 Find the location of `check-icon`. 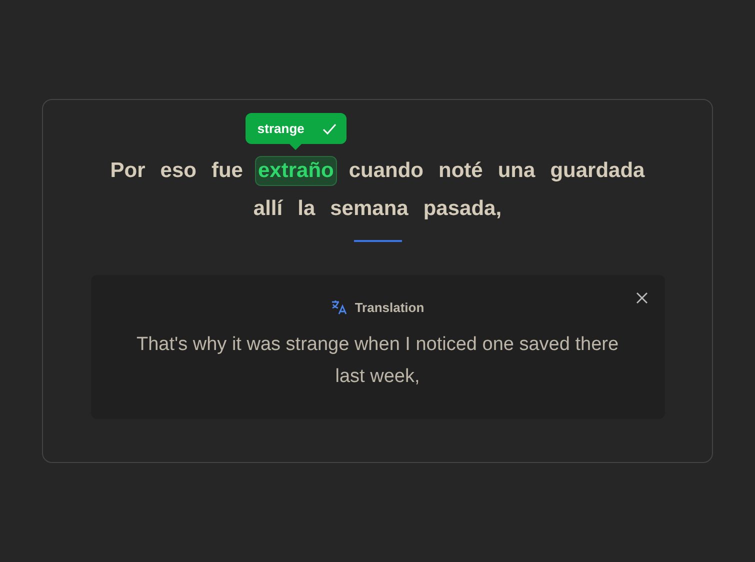

check-icon is located at coordinates (329, 128).